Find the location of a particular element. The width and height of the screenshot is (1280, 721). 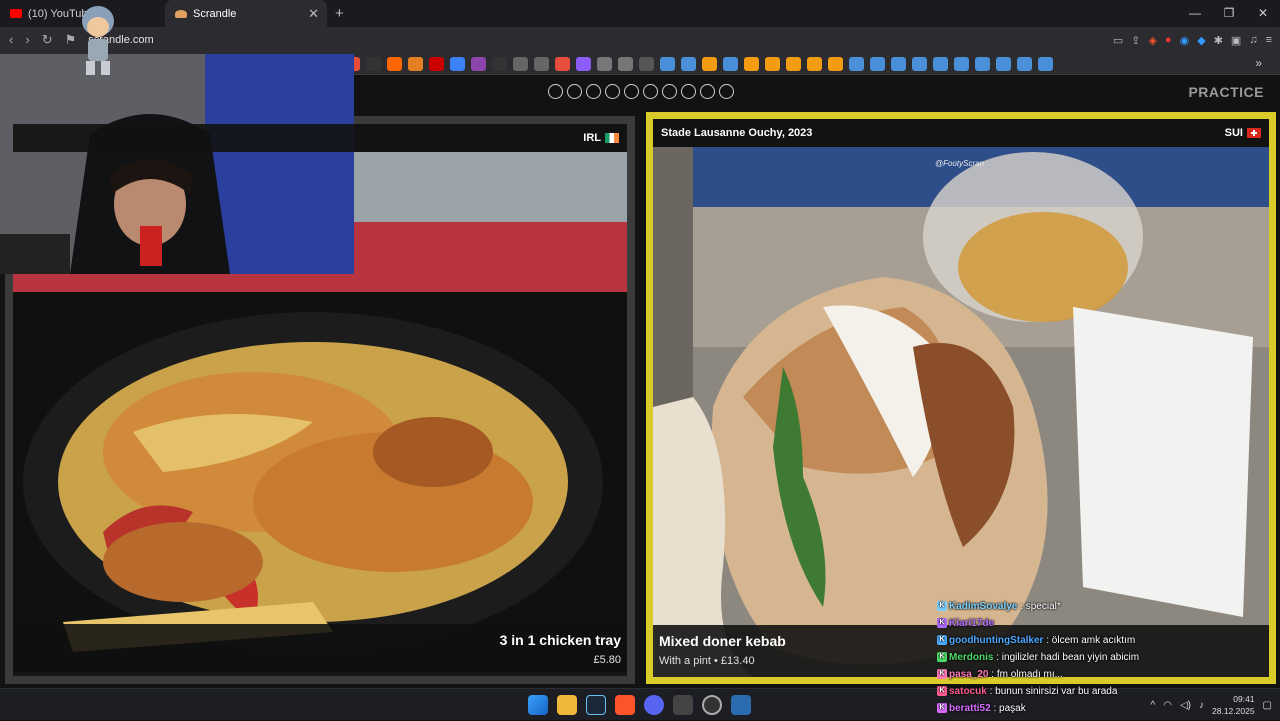

location-label: Stade Lausanne Ouchy, 2023 is located at coordinates (737, 133).